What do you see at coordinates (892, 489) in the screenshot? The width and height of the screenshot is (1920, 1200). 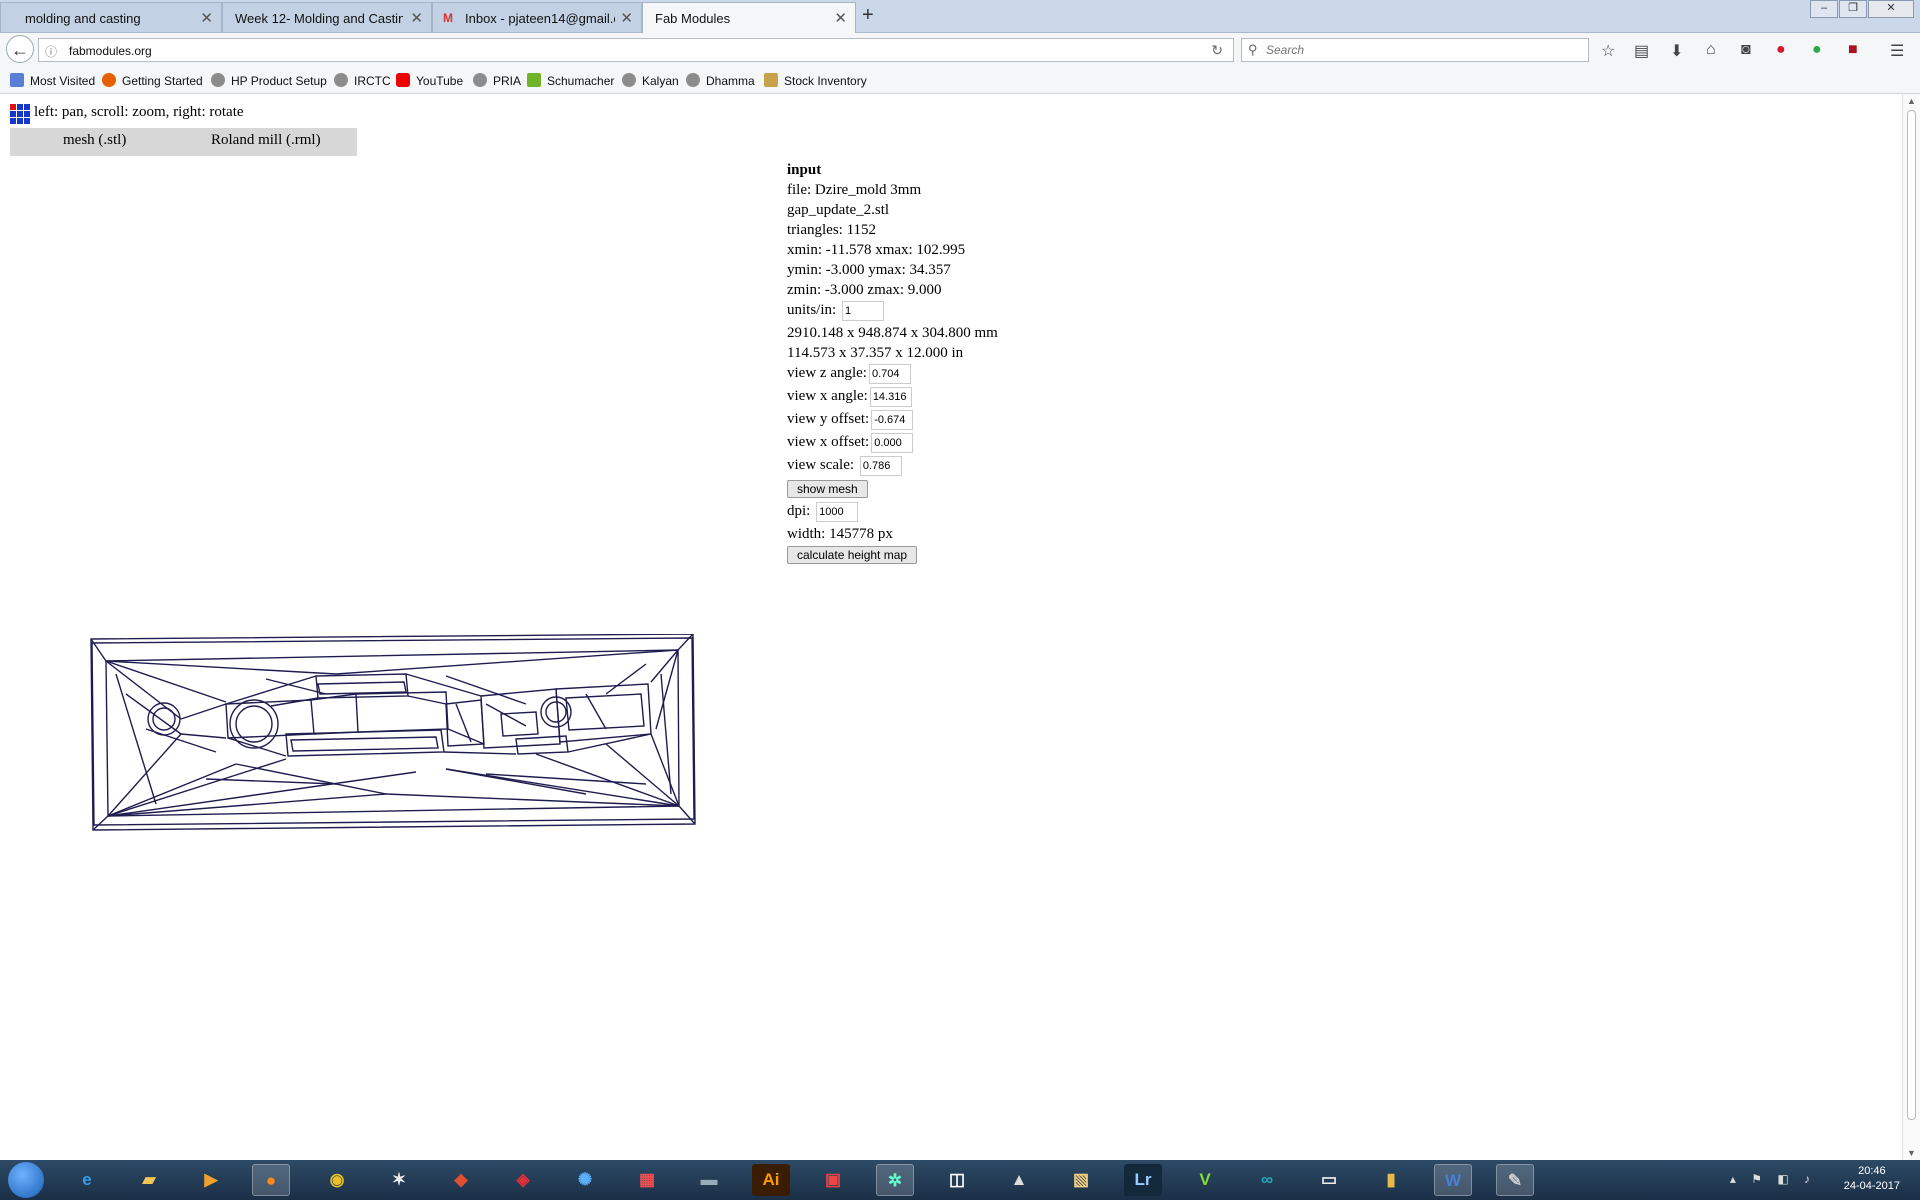 I see `show-mesh-row: show mesh` at bounding box center [892, 489].